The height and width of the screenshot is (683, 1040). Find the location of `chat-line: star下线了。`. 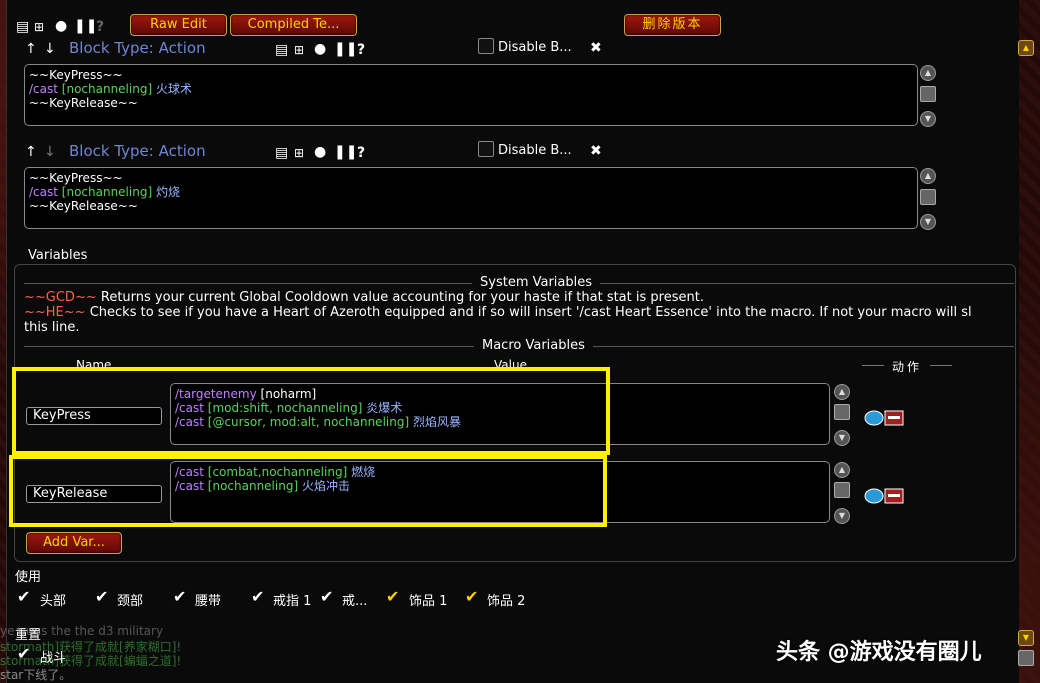

chat-line: star下线了。 is located at coordinates (36, 675).